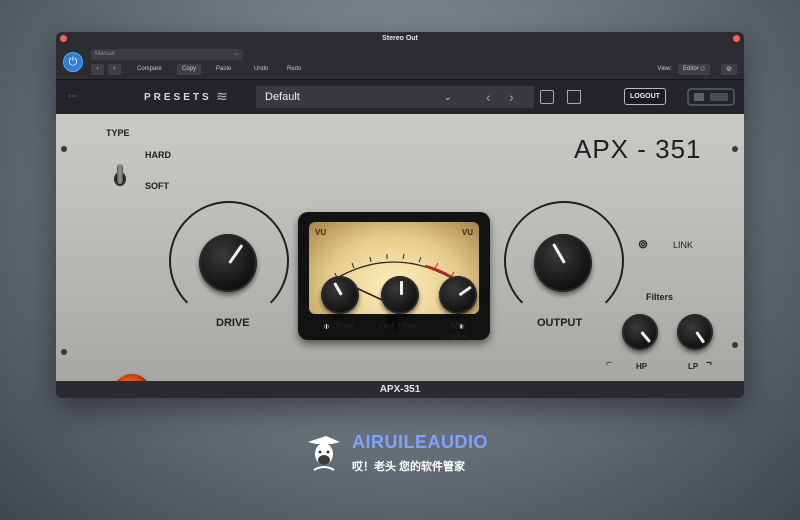 The height and width of the screenshot is (520, 800). Describe the element at coordinates (691, 69) in the screenshot. I see `view-value: Editor` at that location.